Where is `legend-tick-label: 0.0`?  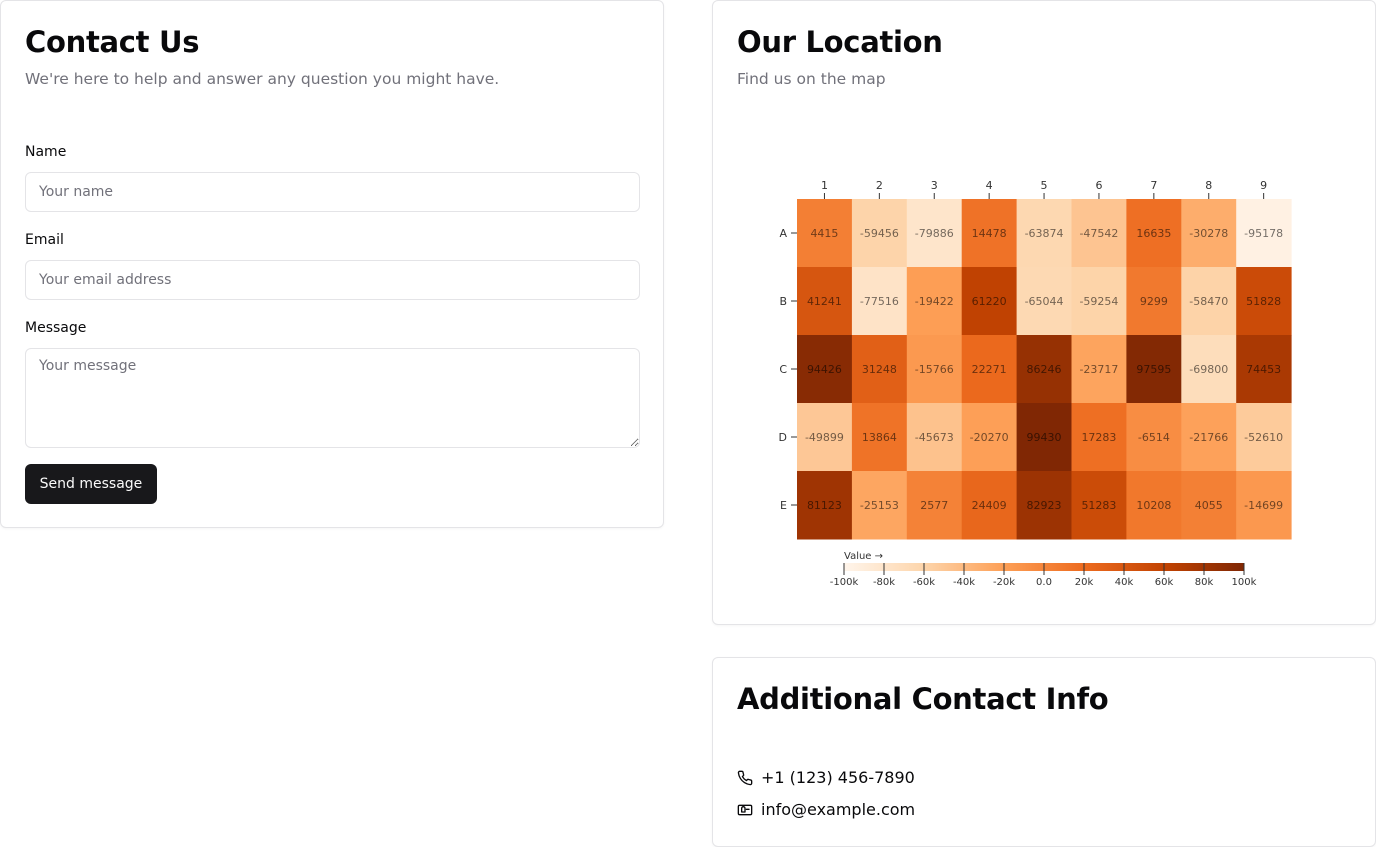 legend-tick-label: 0.0 is located at coordinates (1044, 582).